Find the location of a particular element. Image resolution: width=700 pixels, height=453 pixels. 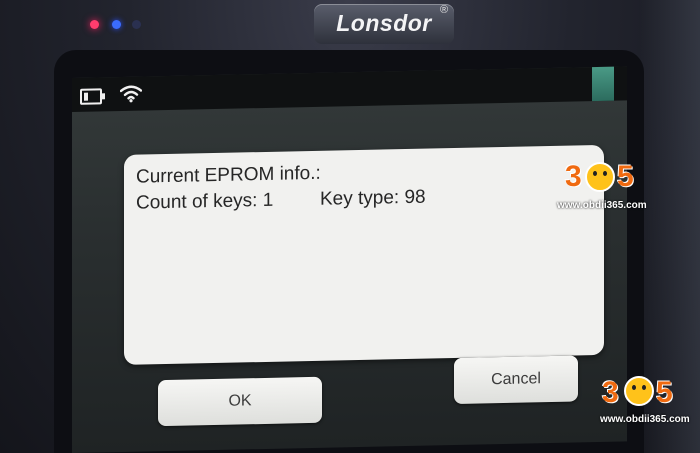

watermark-logo-bottom: 3 5 www.obdii365.com is located at coordinates (644, 398).